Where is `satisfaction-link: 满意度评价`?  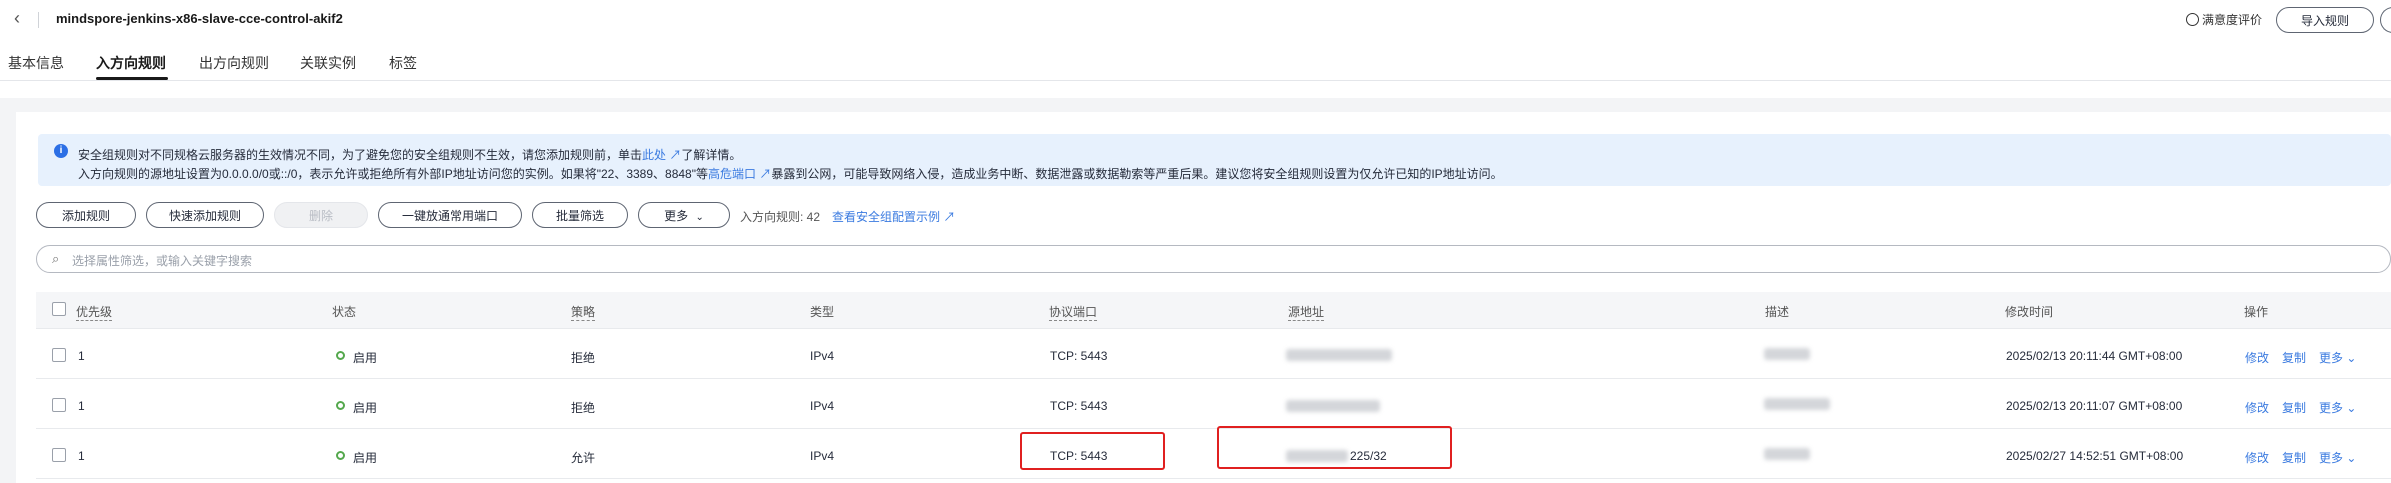 satisfaction-link: 满意度评价 is located at coordinates (2224, 19).